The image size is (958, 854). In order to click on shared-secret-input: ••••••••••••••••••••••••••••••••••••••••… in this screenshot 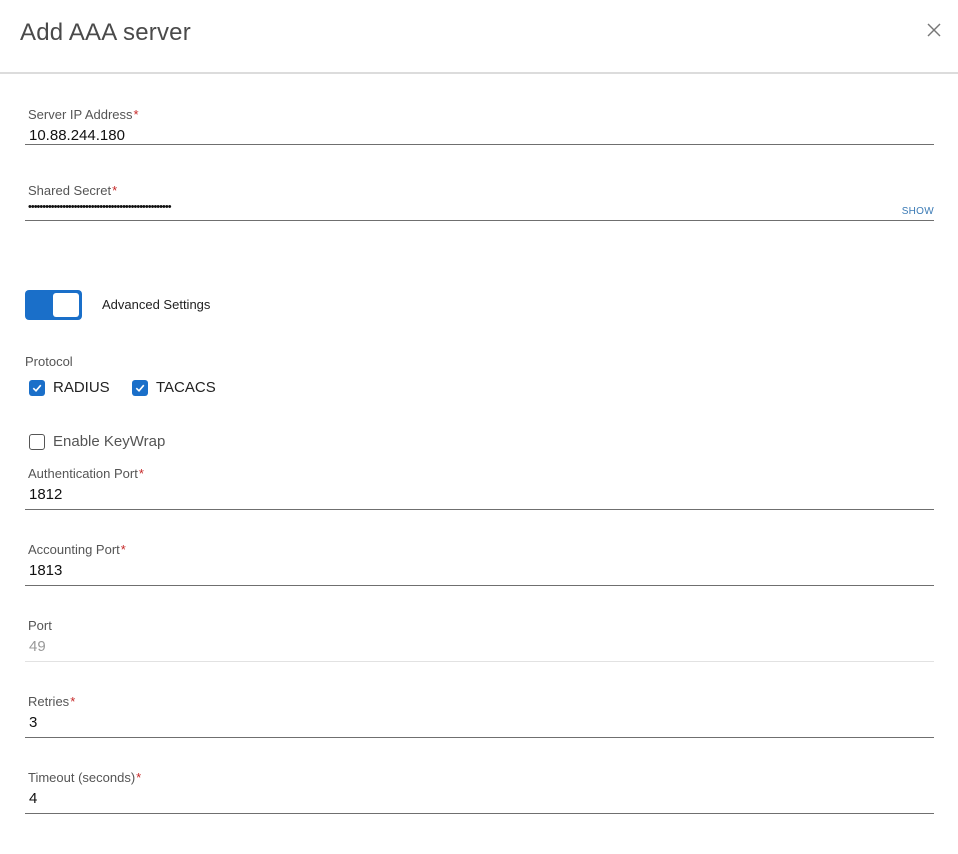, I will do `click(100, 207)`.